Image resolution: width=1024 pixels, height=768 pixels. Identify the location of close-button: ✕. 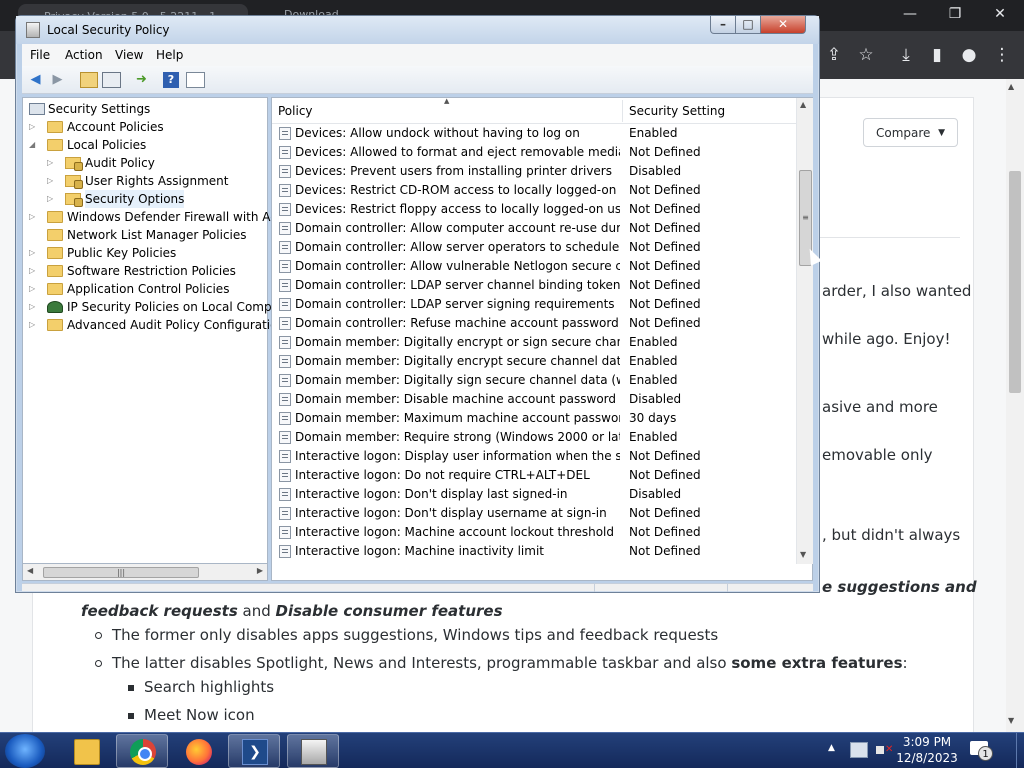
(783, 25).